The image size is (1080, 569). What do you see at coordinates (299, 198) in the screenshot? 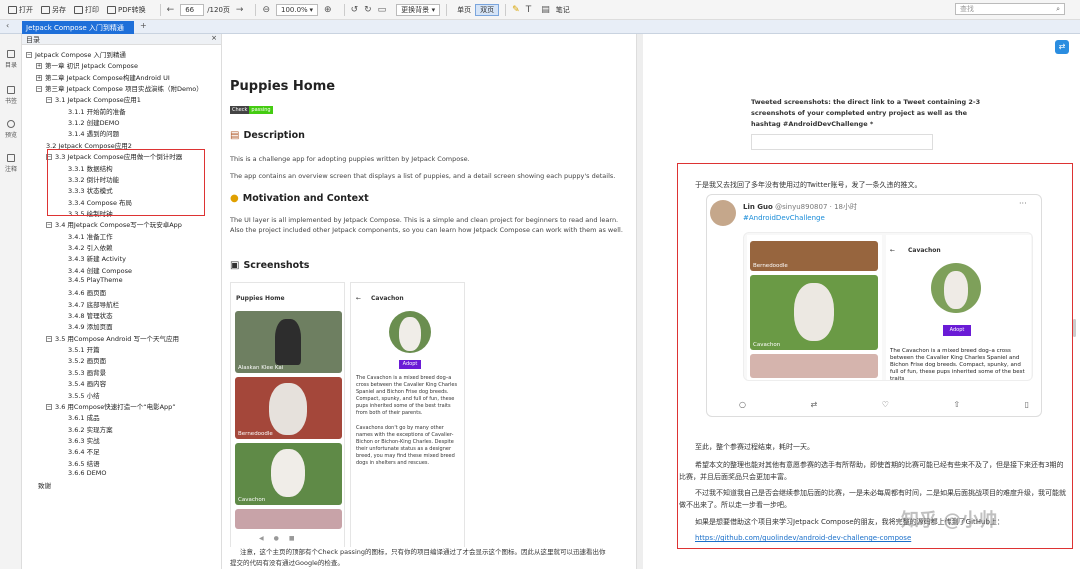
I see `motivation-heading: ● Motivation and Context` at bounding box center [299, 198].